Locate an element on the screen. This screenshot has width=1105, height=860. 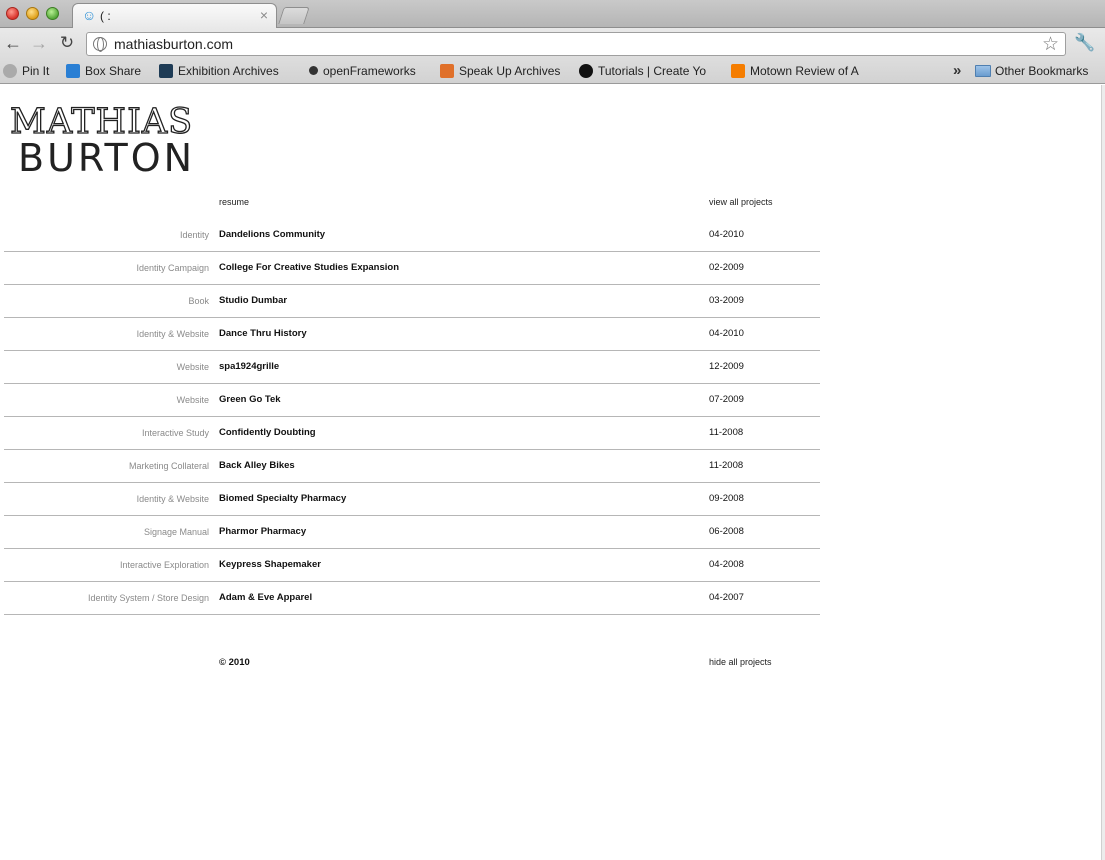
window-minimize-button is located at coordinates (32, 13).